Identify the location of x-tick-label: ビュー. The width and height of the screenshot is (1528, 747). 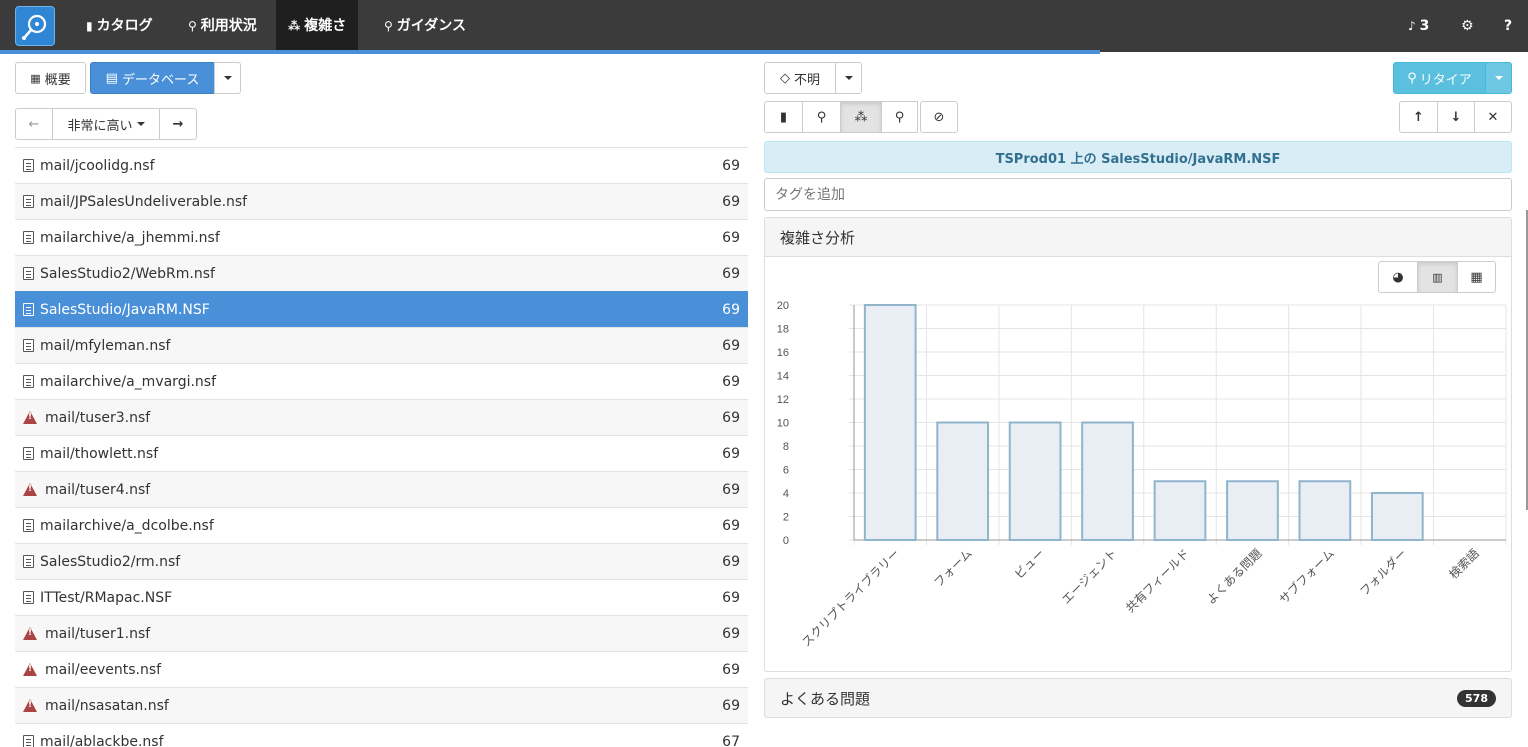
(1029, 563).